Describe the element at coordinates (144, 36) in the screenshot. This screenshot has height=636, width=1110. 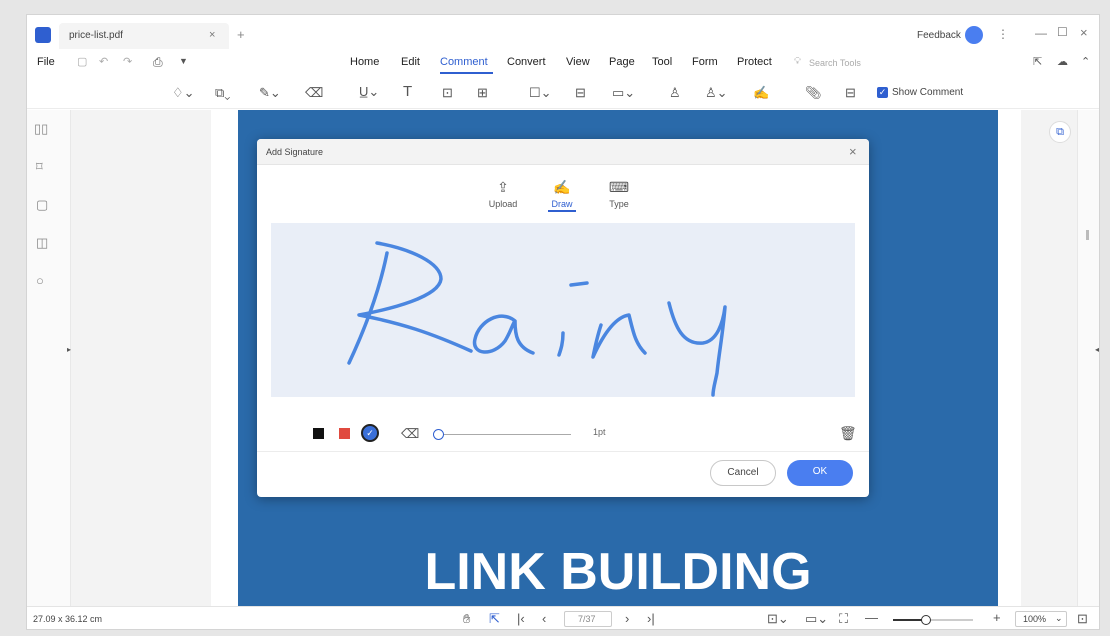
I see `document-tab: price-list.pdf ×` at that location.